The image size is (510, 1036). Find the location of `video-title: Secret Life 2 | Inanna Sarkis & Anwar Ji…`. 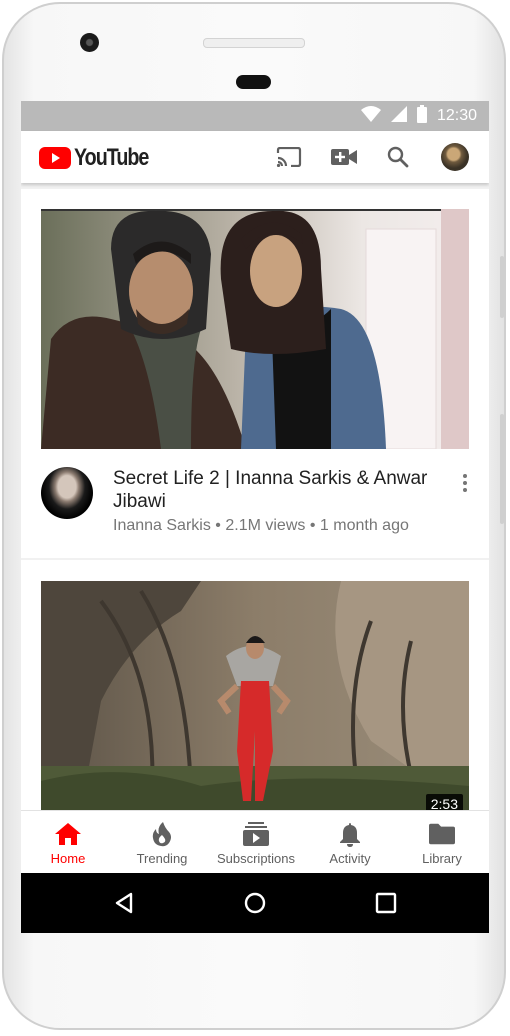

video-title: Secret Life 2 | Inanna Sarkis & Anwar Ji… is located at coordinates (278, 490).